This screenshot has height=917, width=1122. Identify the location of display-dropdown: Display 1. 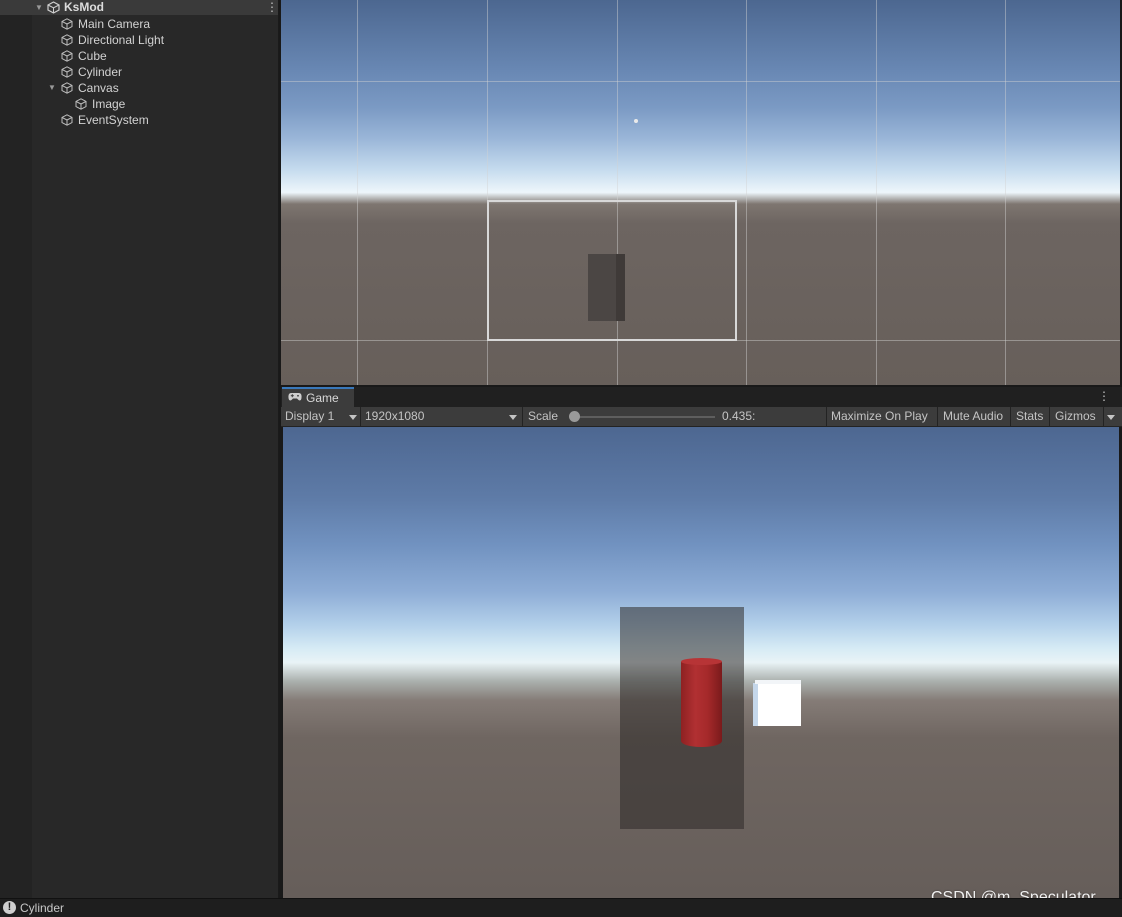
(309, 417).